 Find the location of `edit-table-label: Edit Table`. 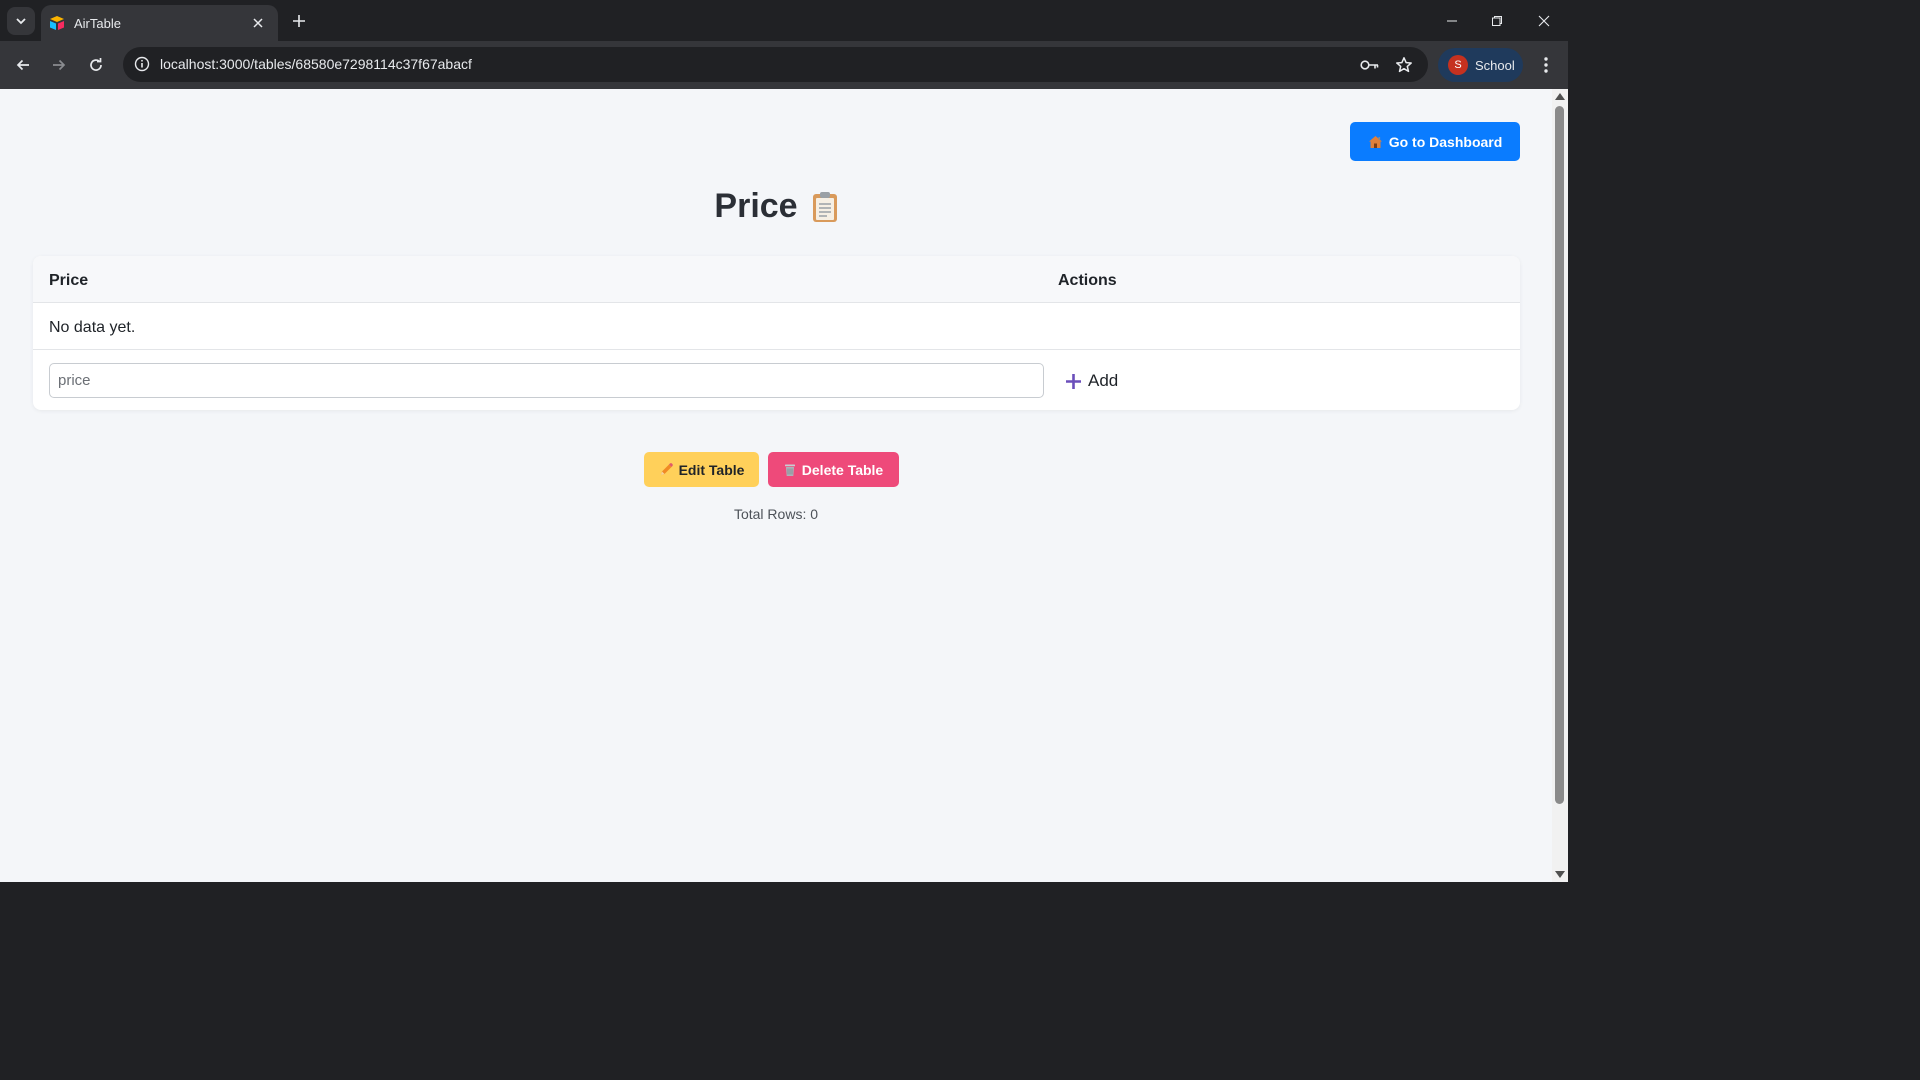

edit-table-label: Edit Table is located at coordinates (711, 469).